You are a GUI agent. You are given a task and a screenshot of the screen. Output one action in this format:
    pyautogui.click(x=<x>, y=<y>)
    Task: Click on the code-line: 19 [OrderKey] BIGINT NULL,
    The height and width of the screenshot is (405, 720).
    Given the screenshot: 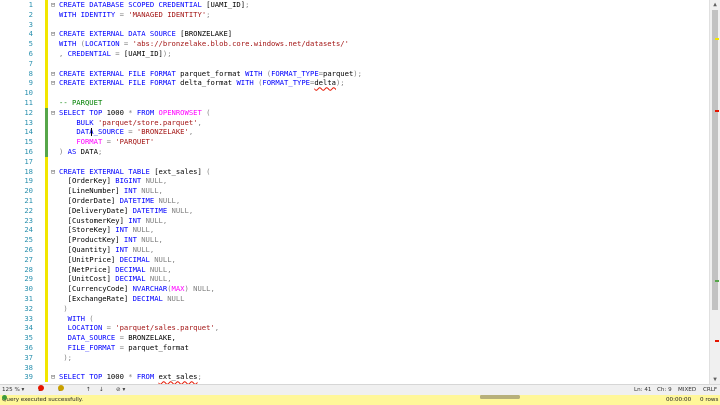 What is the action you would take?
    pyautogui.click(x=355, y=181)
    